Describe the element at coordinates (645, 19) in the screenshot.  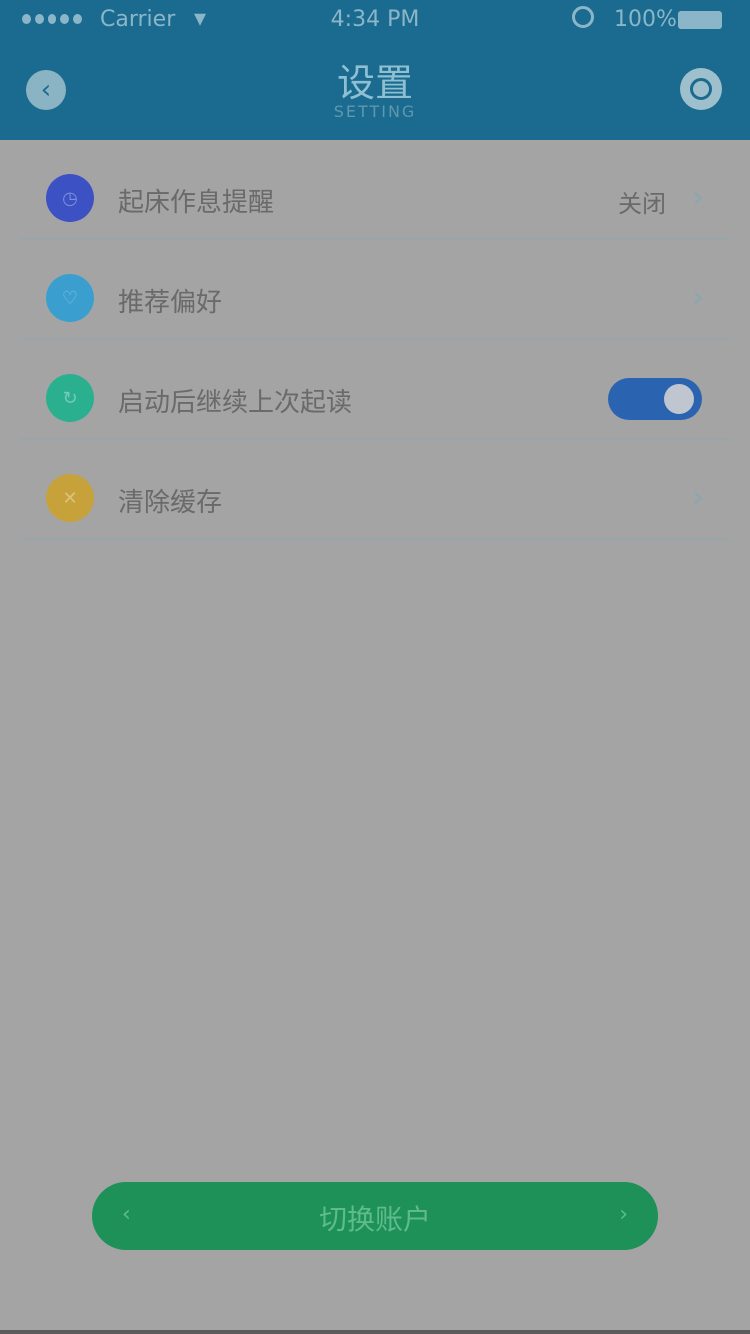
I see `battery-percent: 100%` at that location.